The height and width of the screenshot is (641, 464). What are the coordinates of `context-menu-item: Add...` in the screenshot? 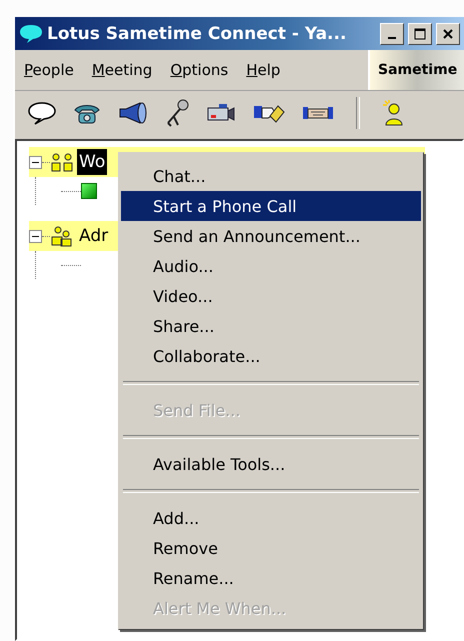 It's located at (271, 518).